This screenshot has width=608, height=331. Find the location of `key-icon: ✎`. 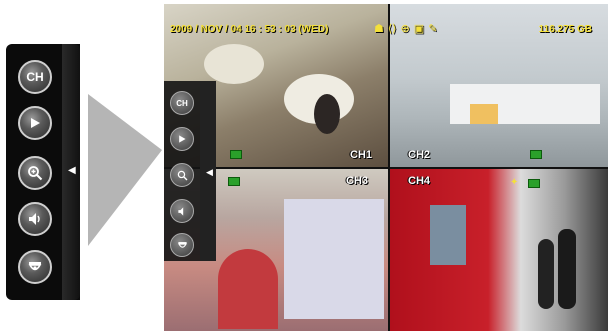

key-icon: ✎ is located at coordinates (433, 29).